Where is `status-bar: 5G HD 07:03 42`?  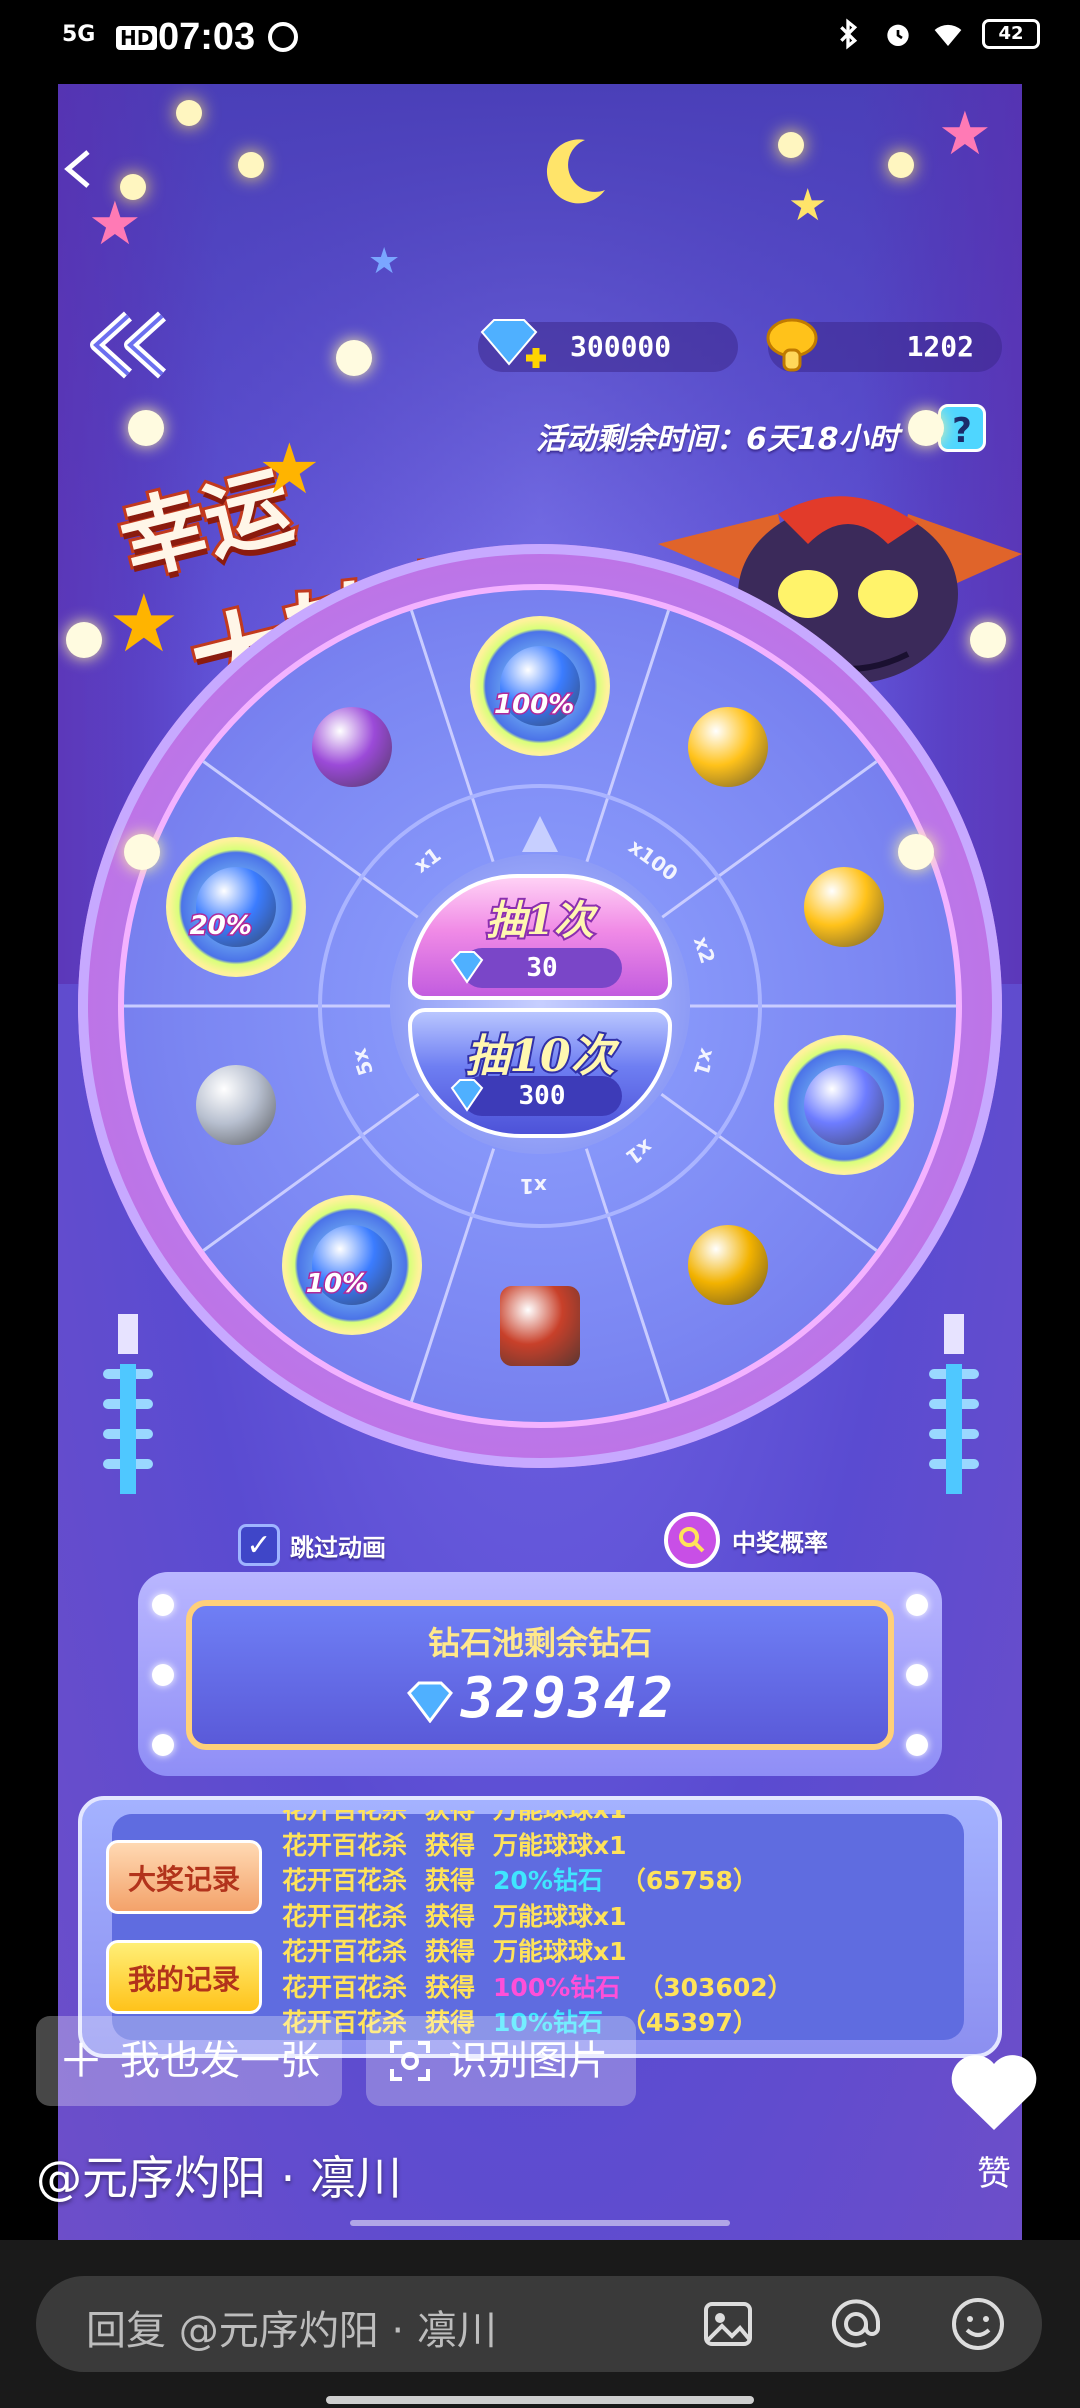
status-bar: 5G HD 07:03 42 is located at coordinates (540, 42).